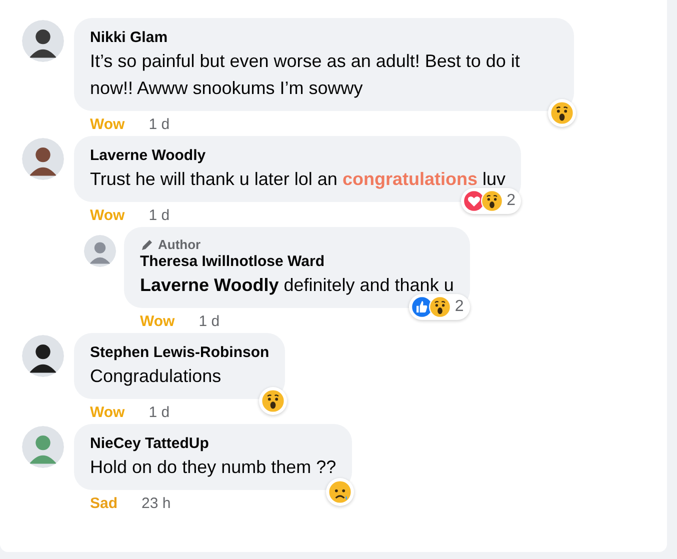 This screenshot has width=677, height=559. Describe the element at coordinates (298, 179) in the screenshot. I see `comment-text: Trust he will thank u later lol an congratulations luv` at that location.